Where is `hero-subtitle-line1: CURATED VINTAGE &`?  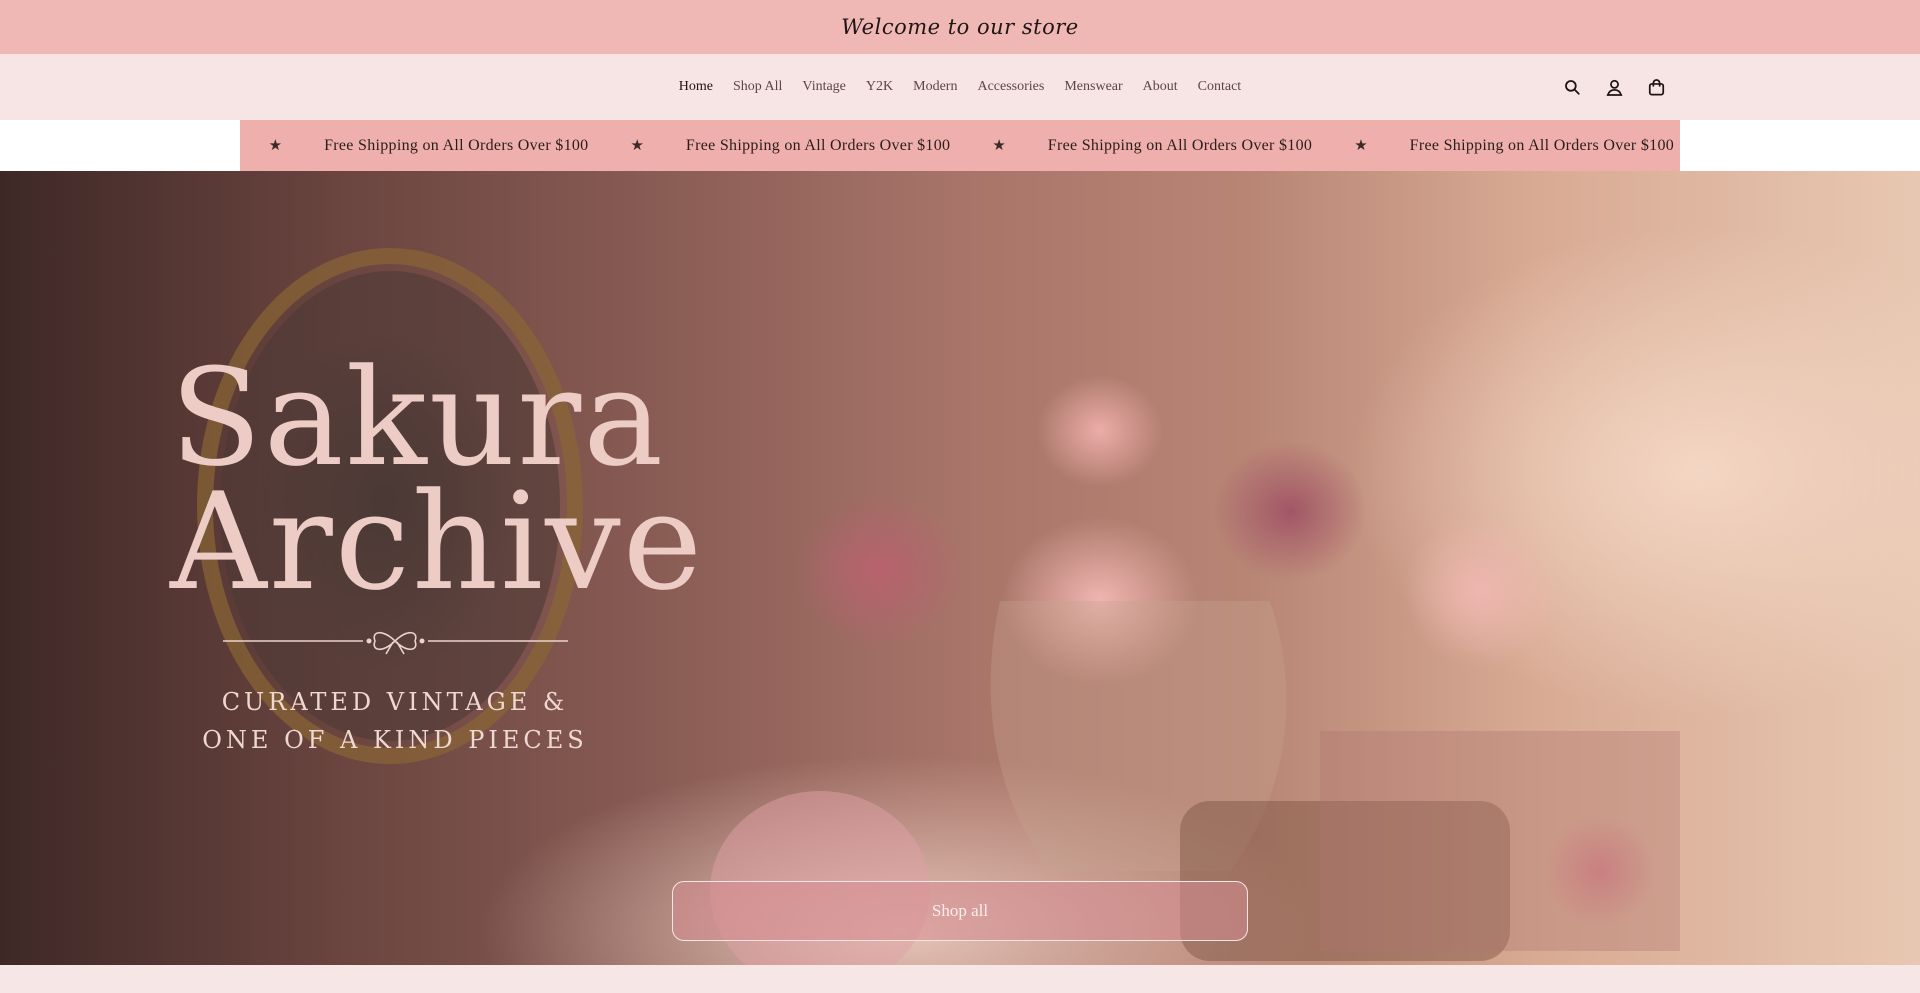
hero-subtitle-line1: CURATED VINTAGE & is located at coordinates (395, 702).